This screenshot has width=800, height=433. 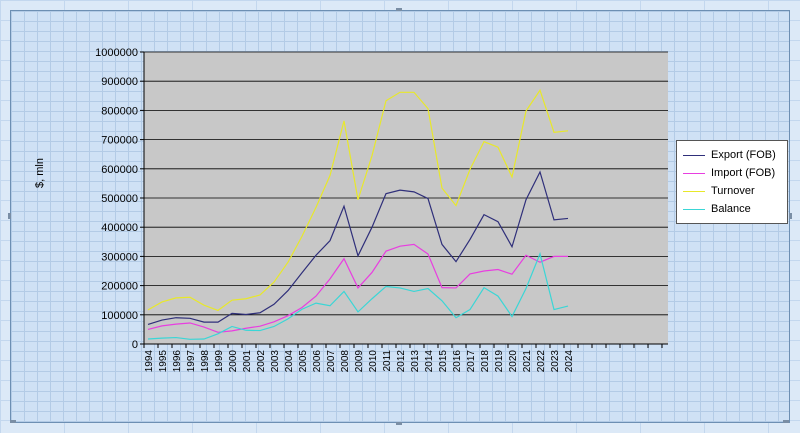 I want to click on y-tick-label: 1000000, so click(x=116, y=53).